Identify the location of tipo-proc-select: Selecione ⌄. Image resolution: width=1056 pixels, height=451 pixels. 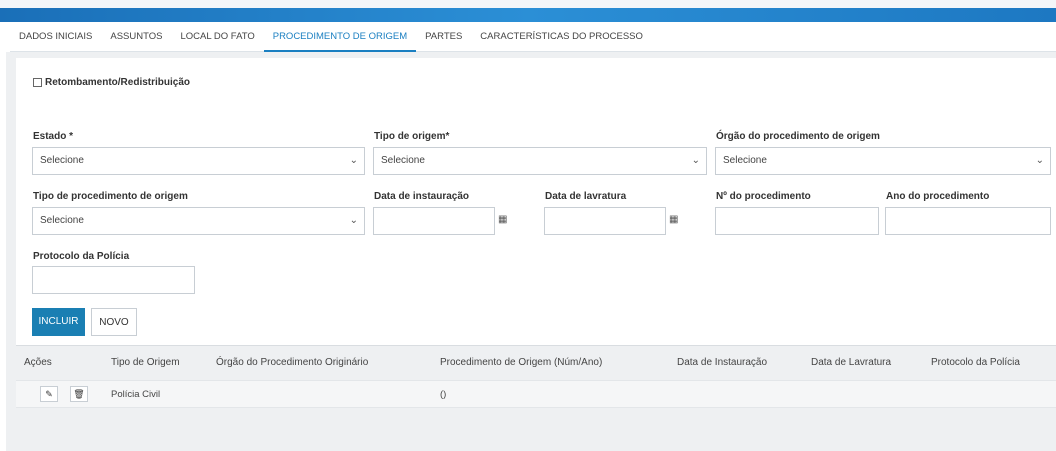
(198, 221).